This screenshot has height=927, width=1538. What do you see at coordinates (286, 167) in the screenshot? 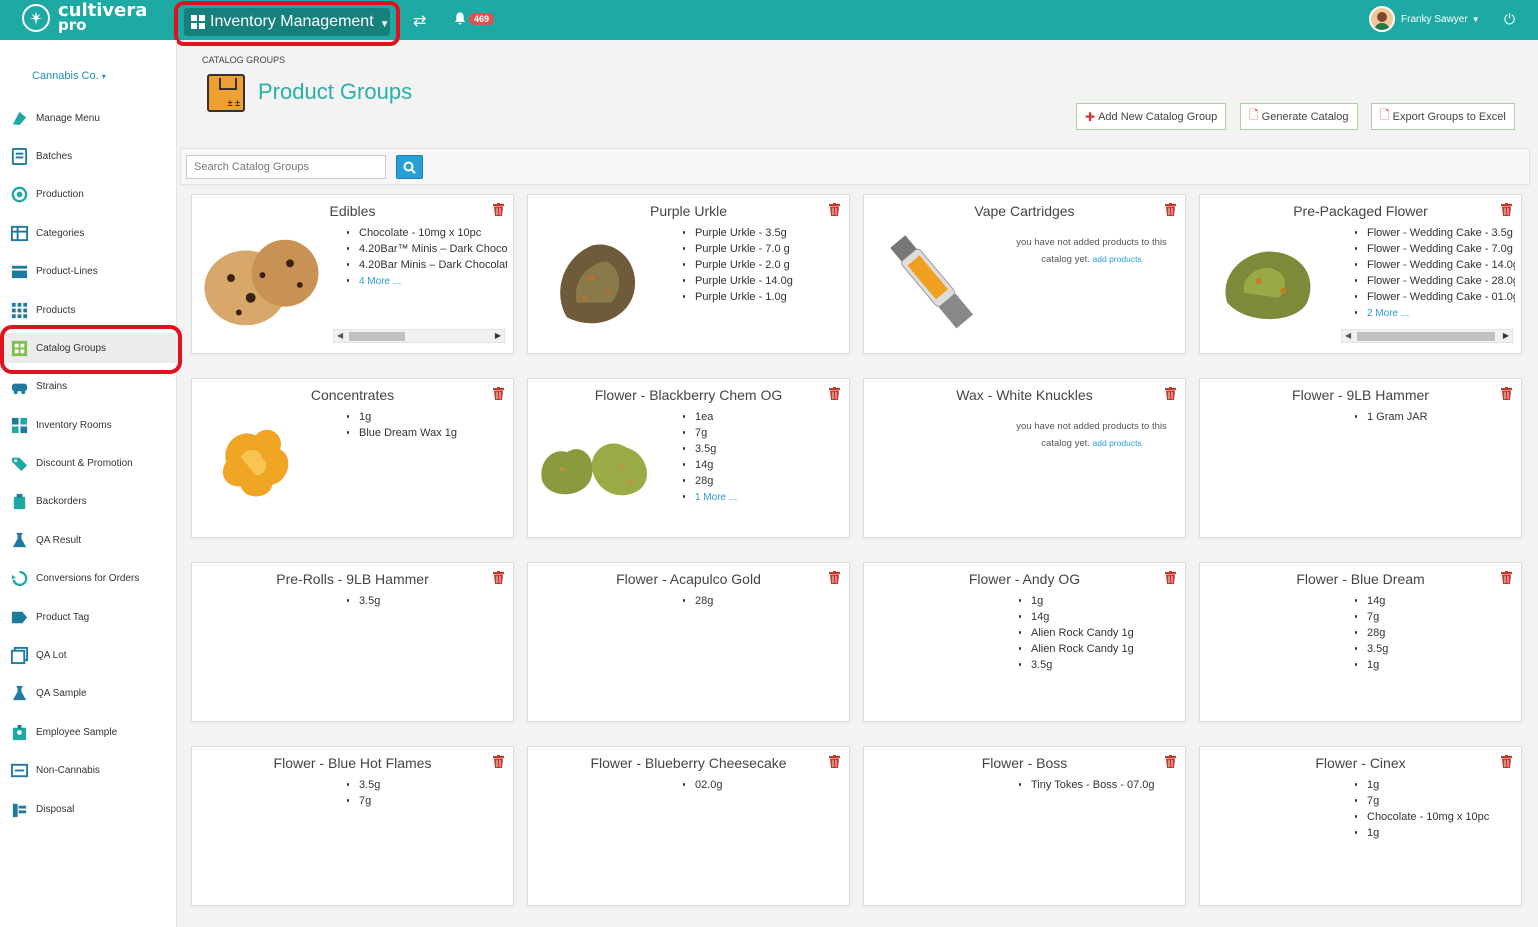
I see `search-input` at bounding box center [286, 167].